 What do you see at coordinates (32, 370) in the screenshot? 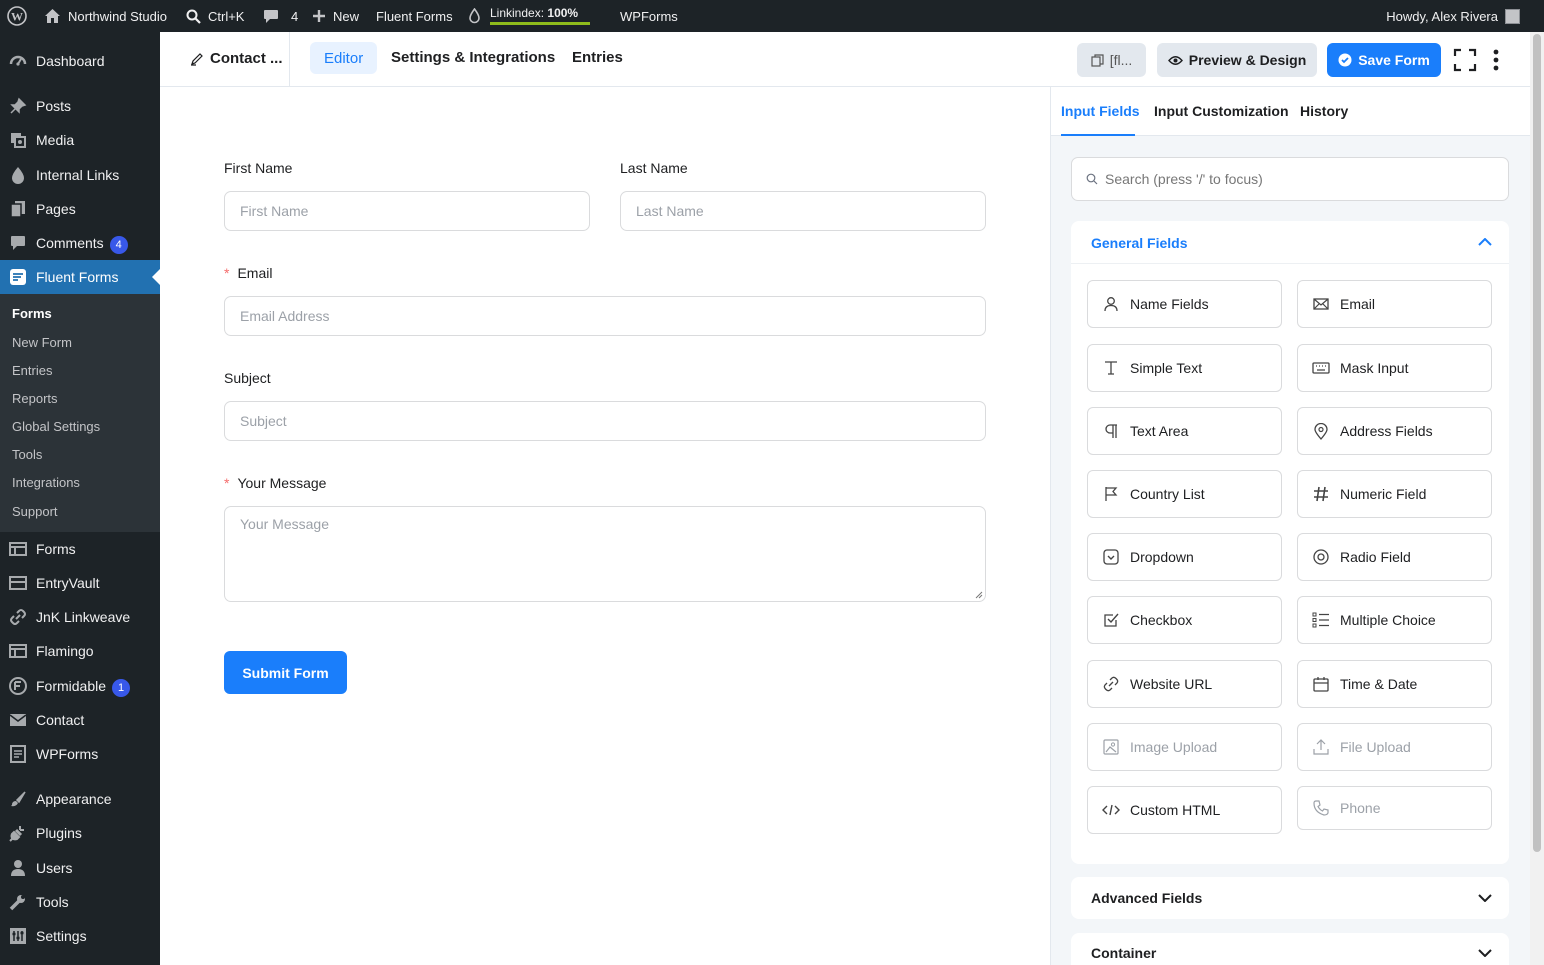
I see `submenu-item-entries: Entries` at bounding box center [32, 370].